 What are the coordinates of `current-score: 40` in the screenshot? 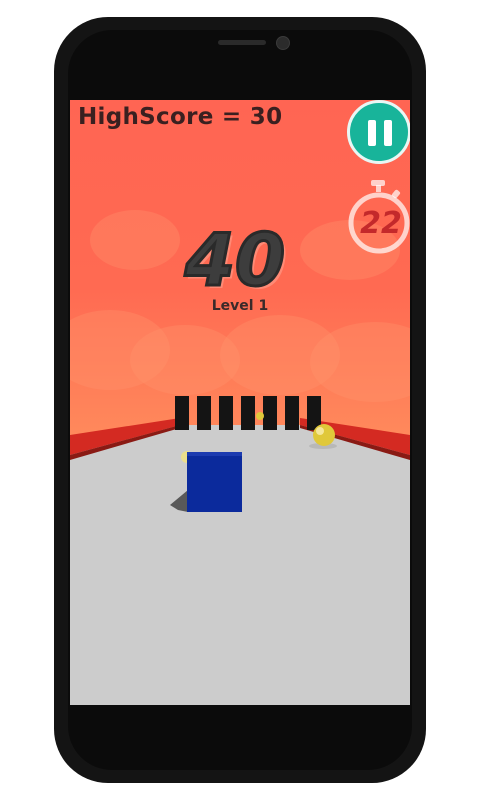 It's located at (234, 260).